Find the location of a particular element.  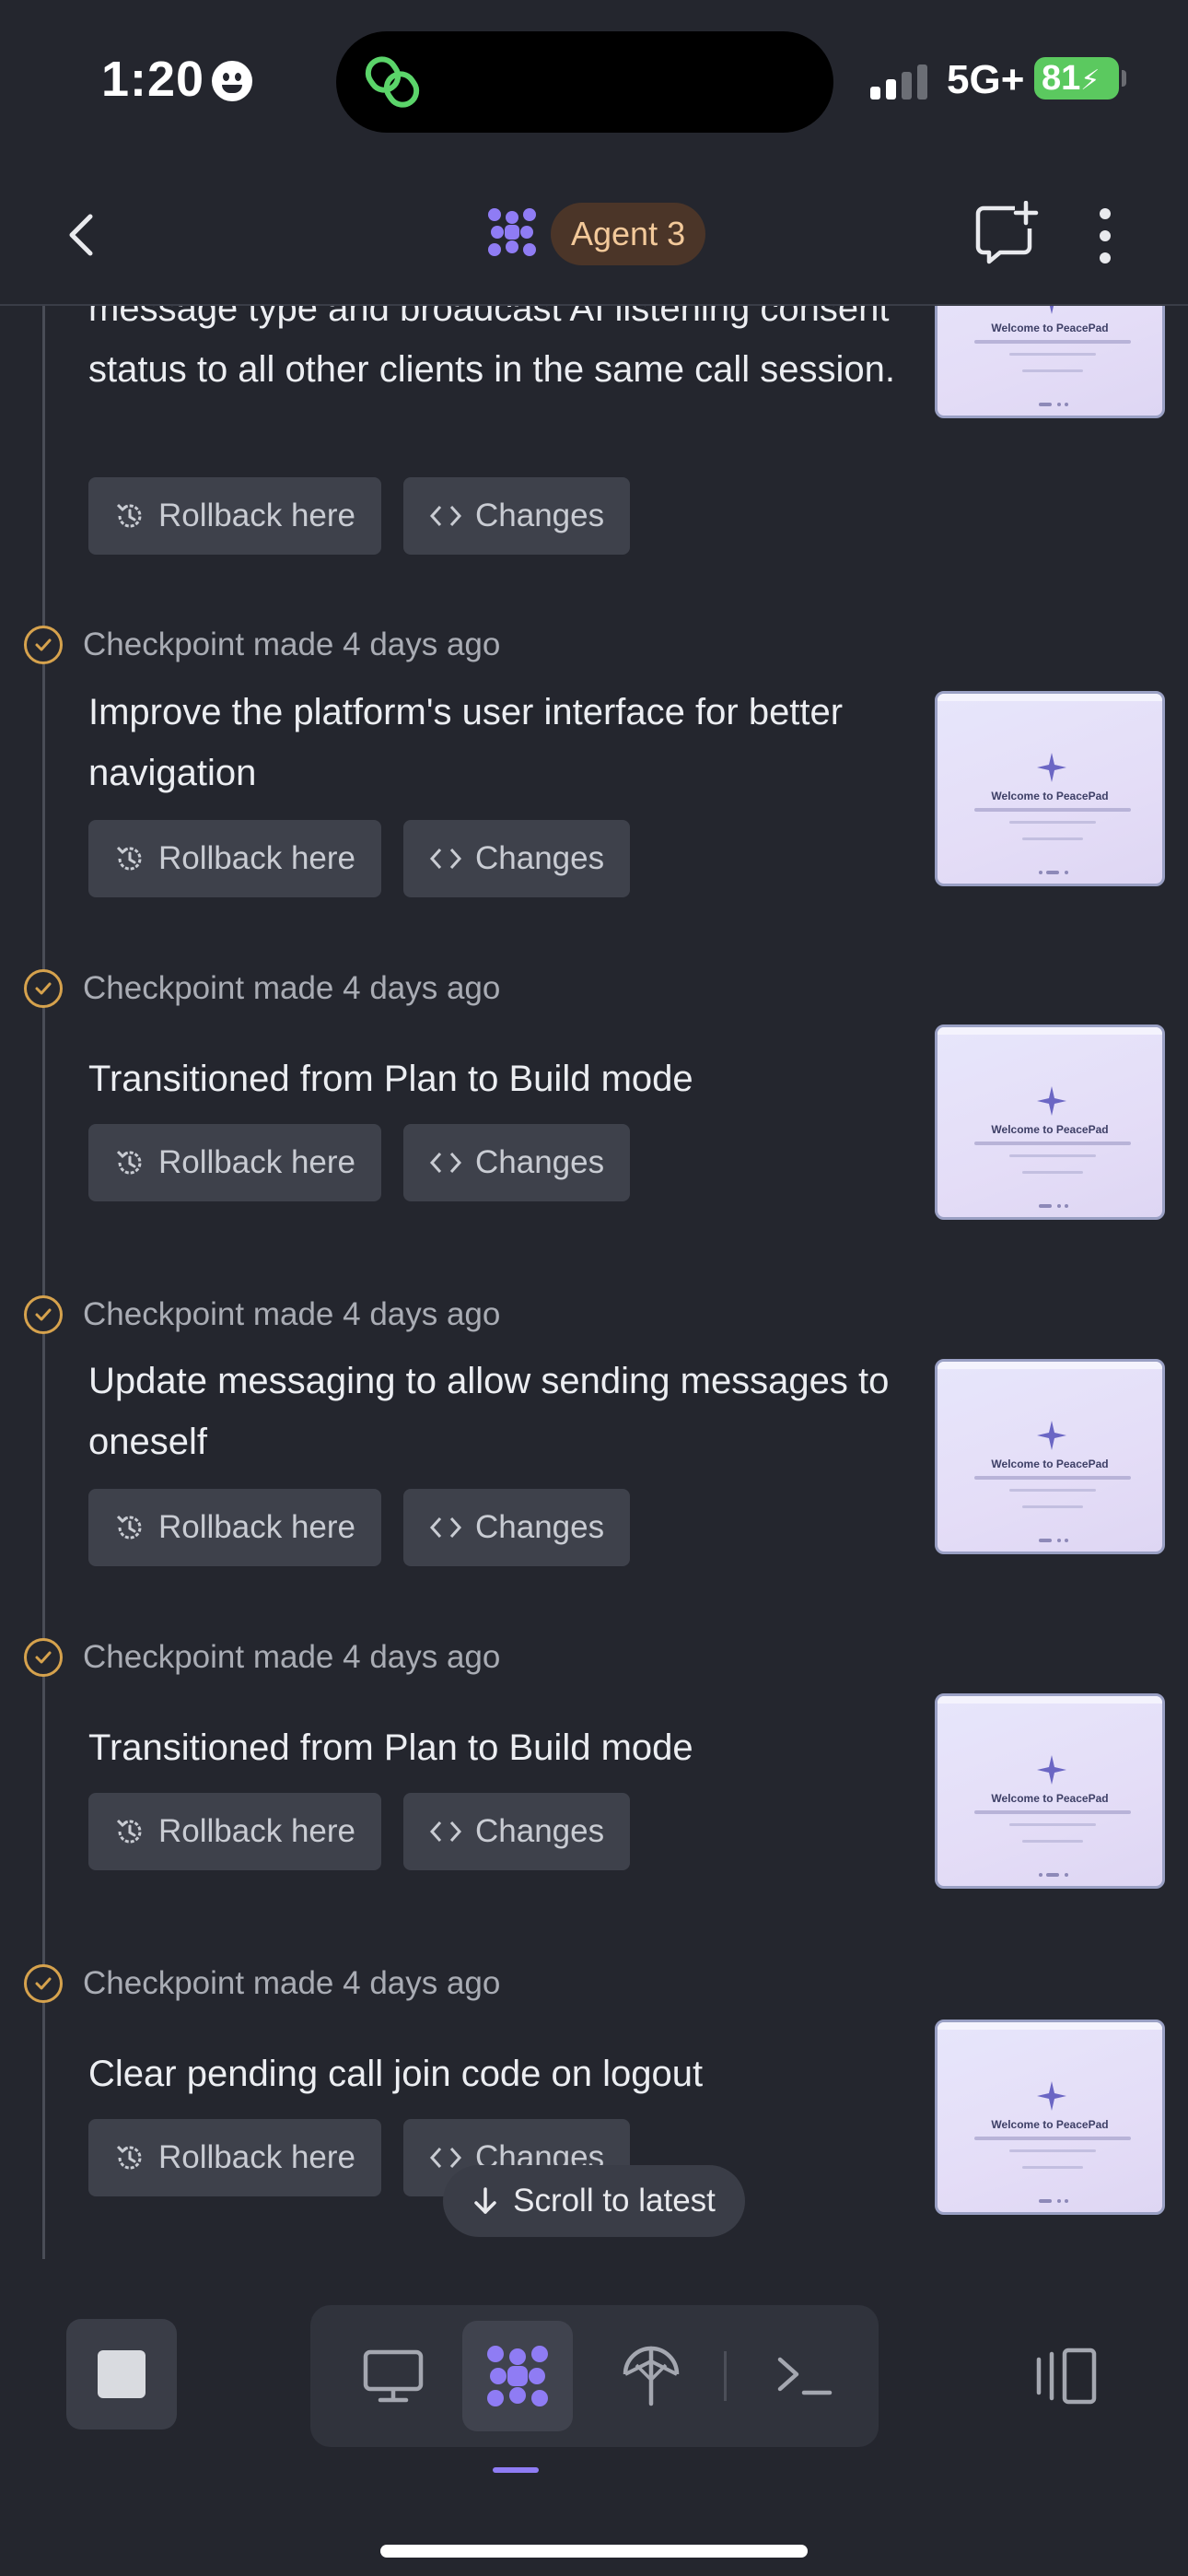

dynamic-island is located at coordinates (584, 82).